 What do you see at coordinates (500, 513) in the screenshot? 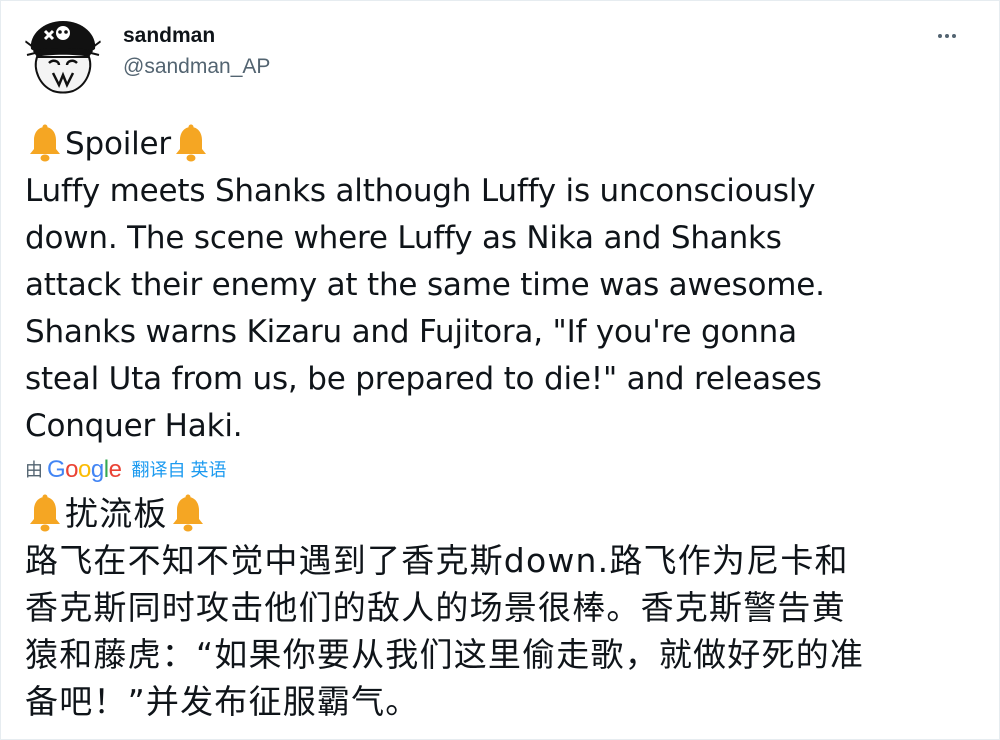
I see `translated-title-line: 扰流板` at bounding box center [500, 513].